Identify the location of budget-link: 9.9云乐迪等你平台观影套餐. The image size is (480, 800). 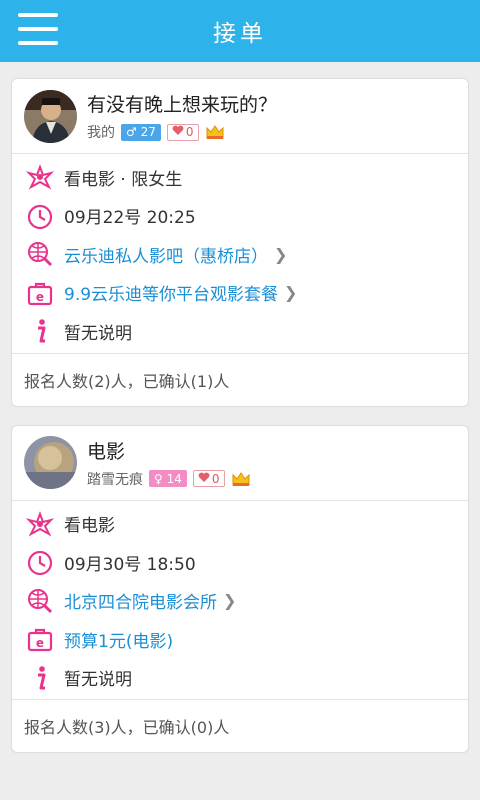
(171, 292).